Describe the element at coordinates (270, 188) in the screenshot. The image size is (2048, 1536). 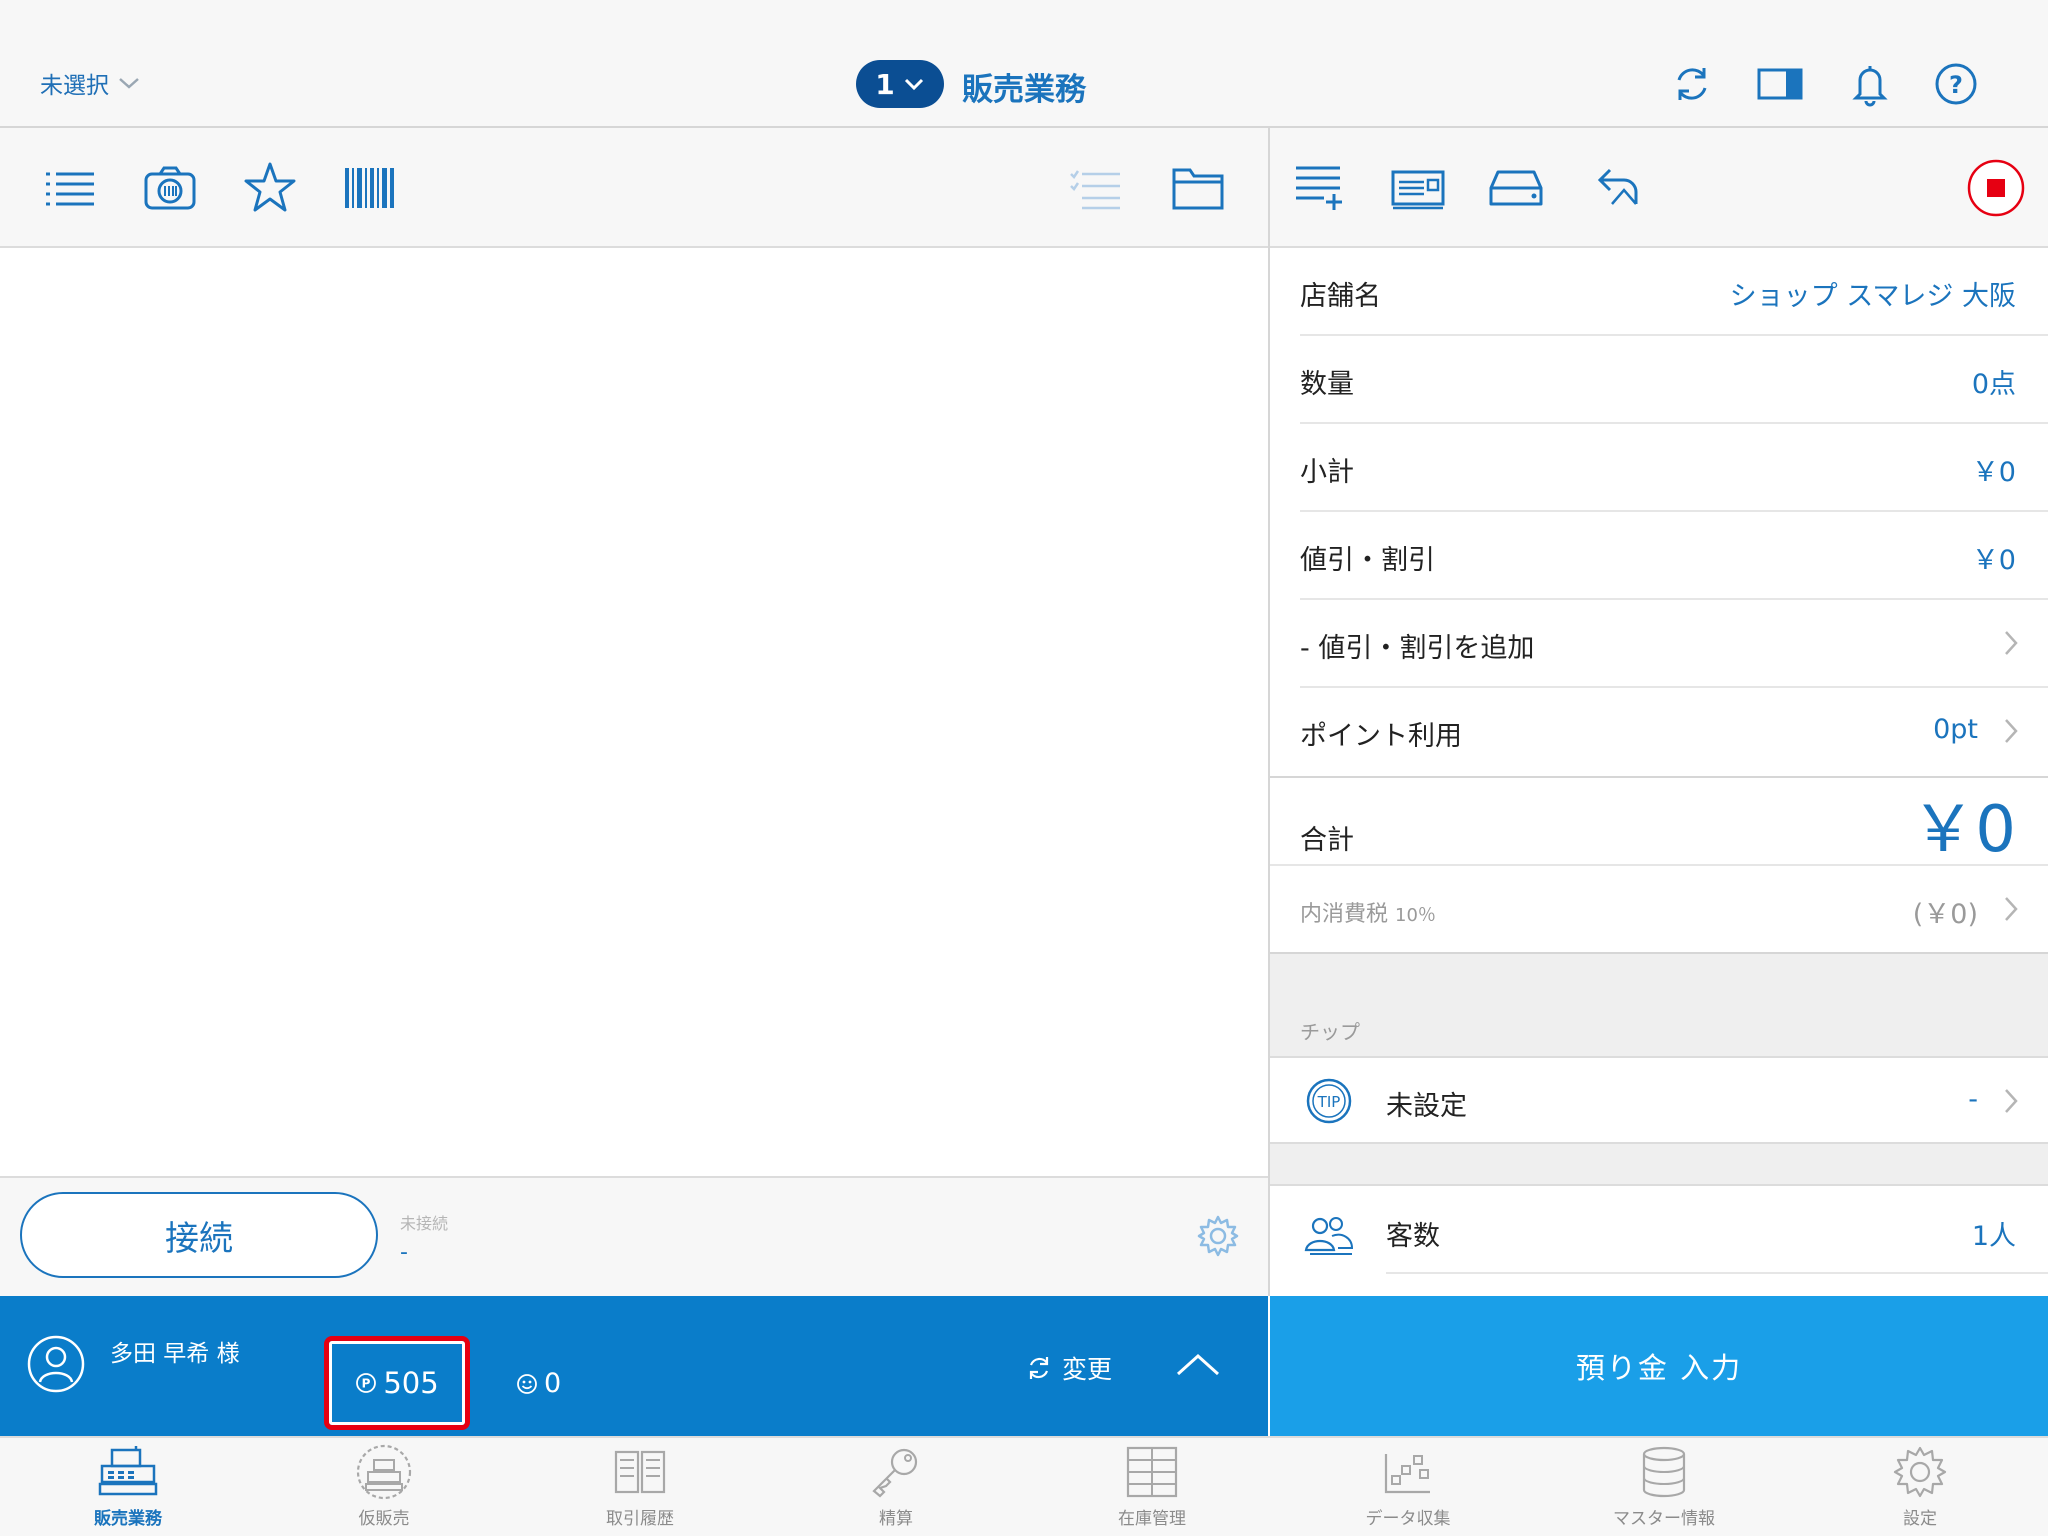
I see `star-icon` at that location.